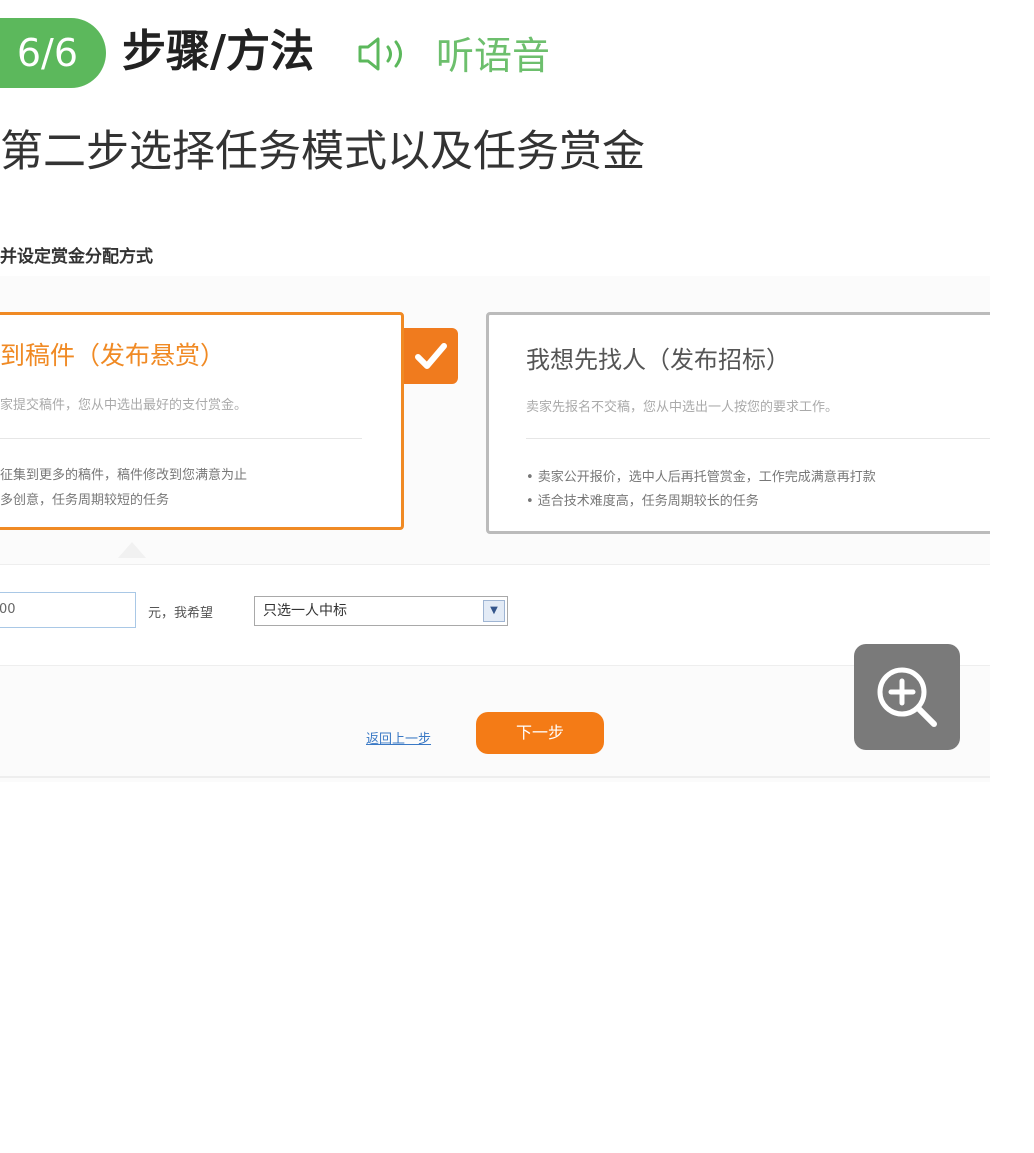 Image resolution: width=1034 pixels, height=1153 pixels. I want to click on option-bounty-bullet: 多创意，任务周期较短的任务, so click(85, 500).